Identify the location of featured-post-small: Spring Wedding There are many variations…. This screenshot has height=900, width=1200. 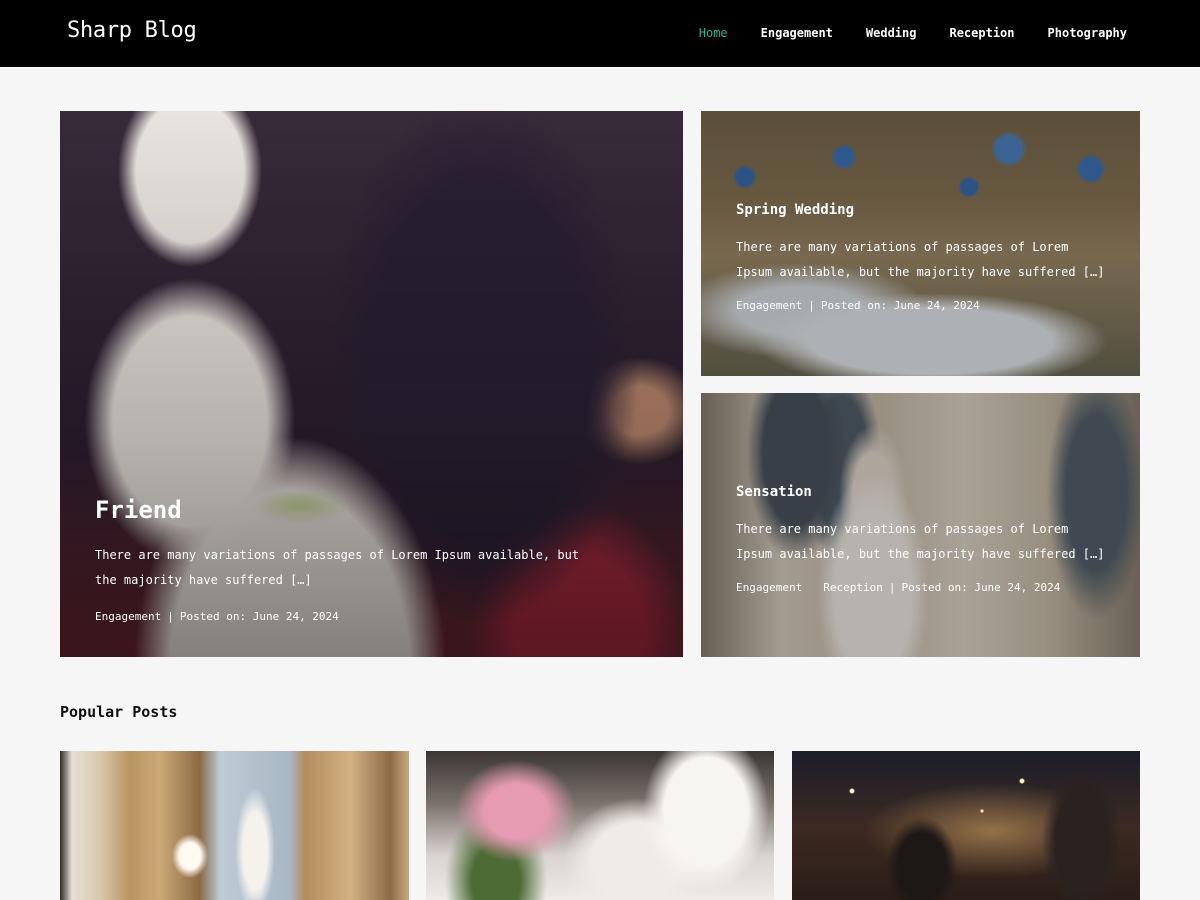
(920, 243).